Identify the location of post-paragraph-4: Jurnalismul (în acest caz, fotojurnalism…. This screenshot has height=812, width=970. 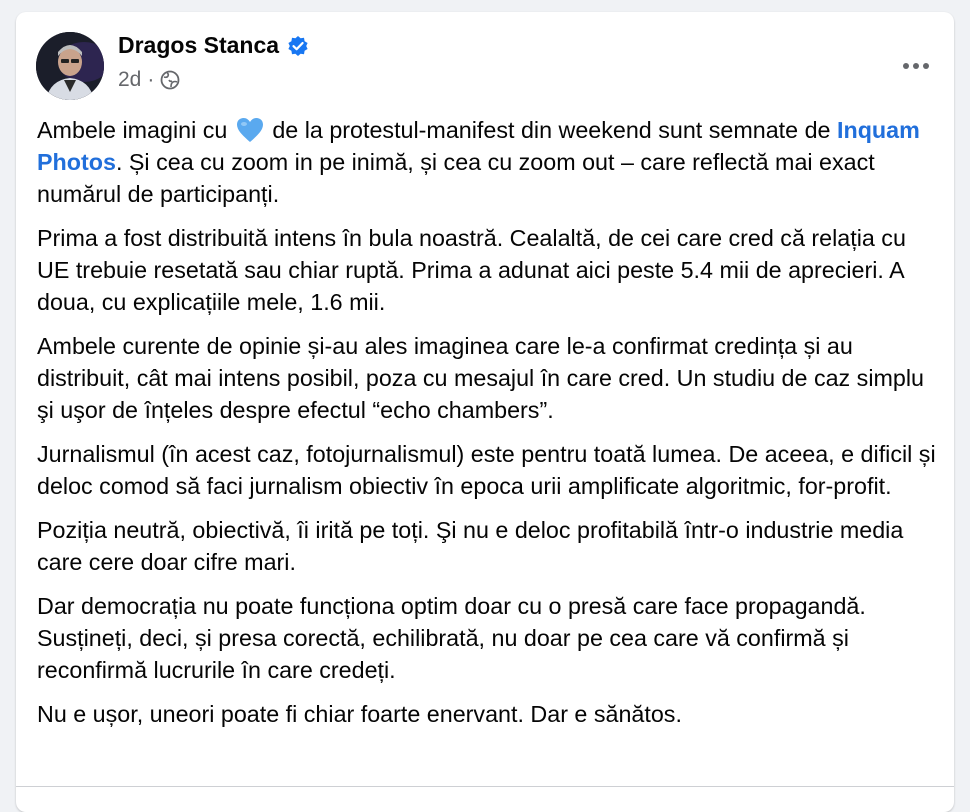
(486, 470).